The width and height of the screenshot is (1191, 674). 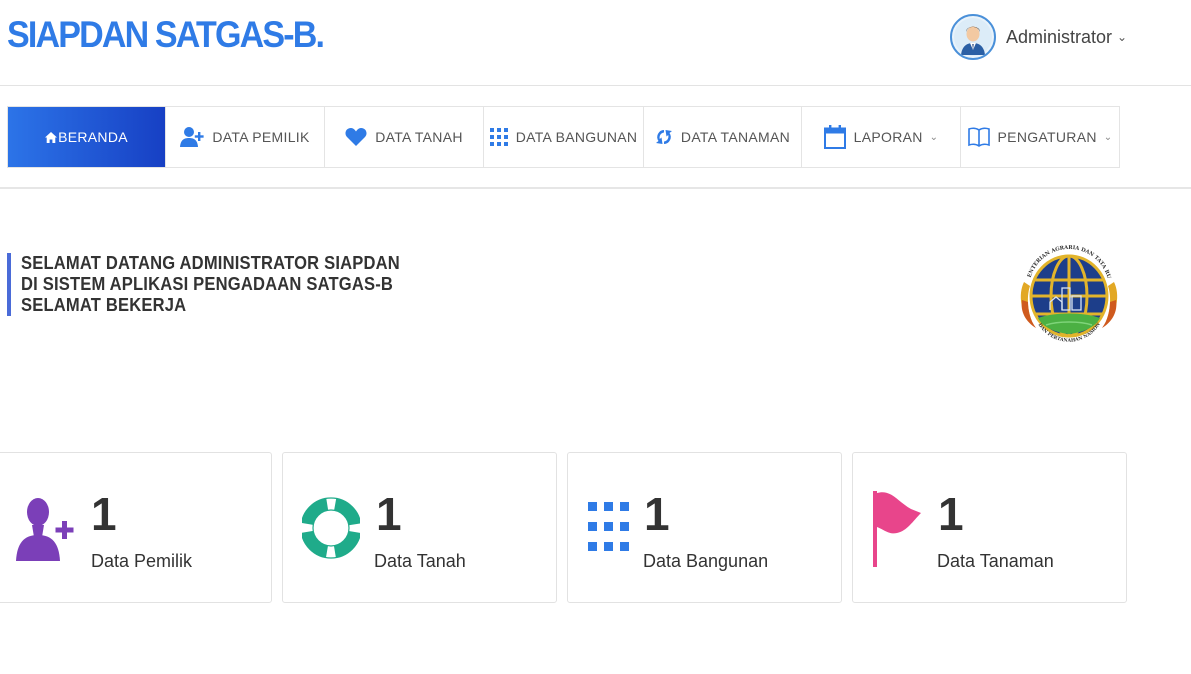 I want to click on welcome-line: SELAMAT DATANG ADMINISTRATOR SIAPDAN, so click(x=210, y=263).